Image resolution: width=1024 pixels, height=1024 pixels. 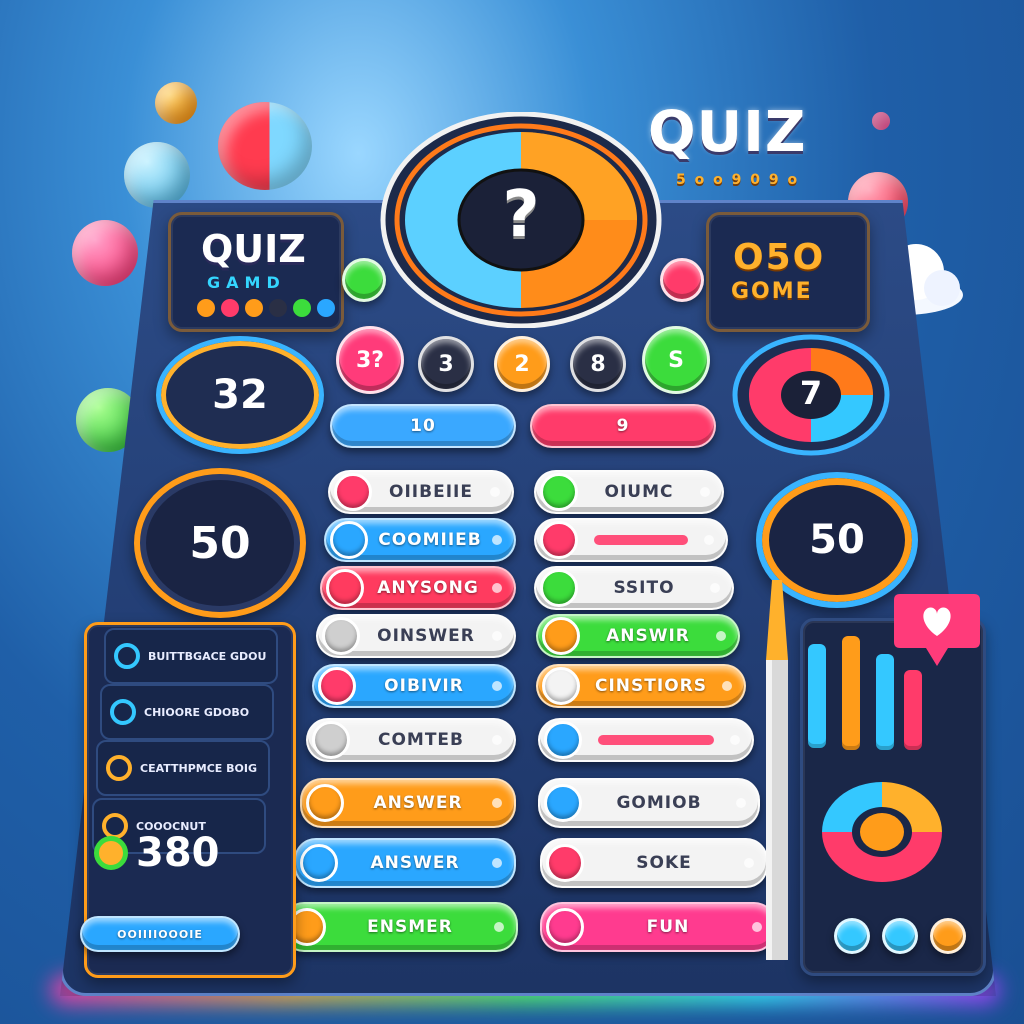 I want to click on answer-right-1: OIUMC, so click(x=629, y=492).